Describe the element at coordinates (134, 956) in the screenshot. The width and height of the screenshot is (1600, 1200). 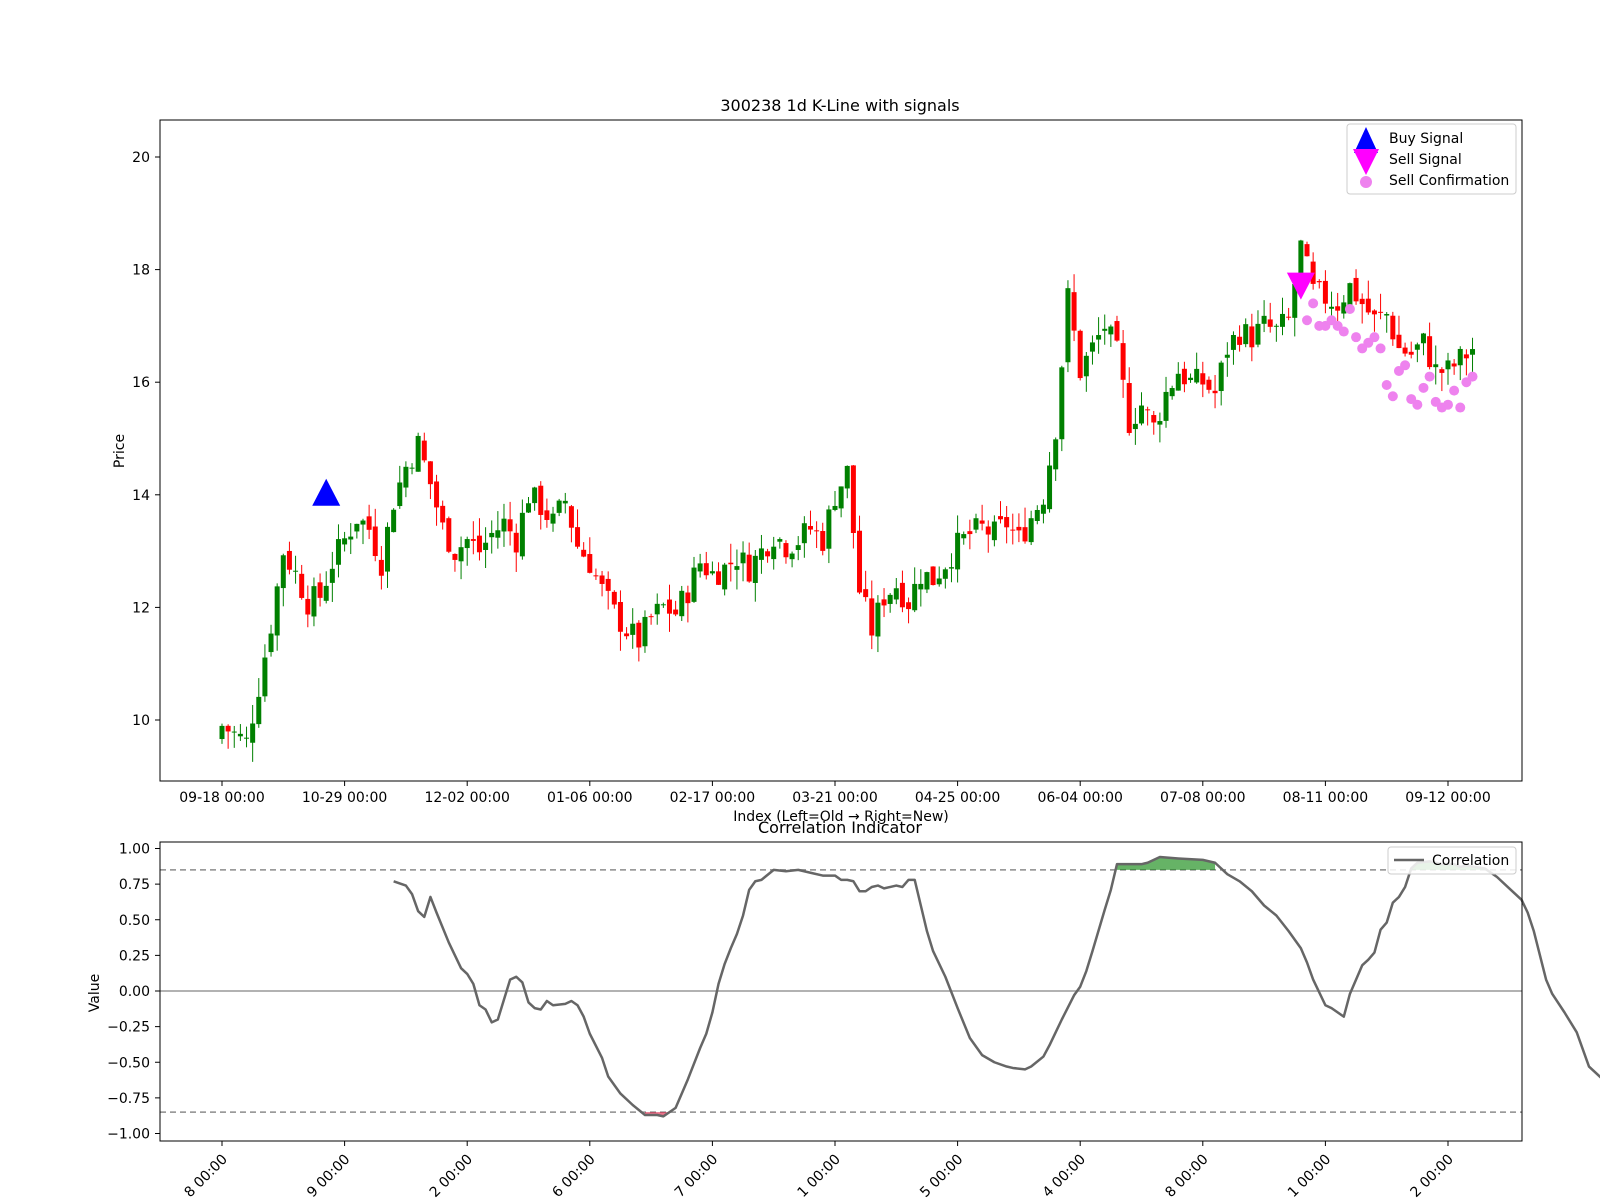
I see `correlation-y-tick-label: 0.25` at that location.